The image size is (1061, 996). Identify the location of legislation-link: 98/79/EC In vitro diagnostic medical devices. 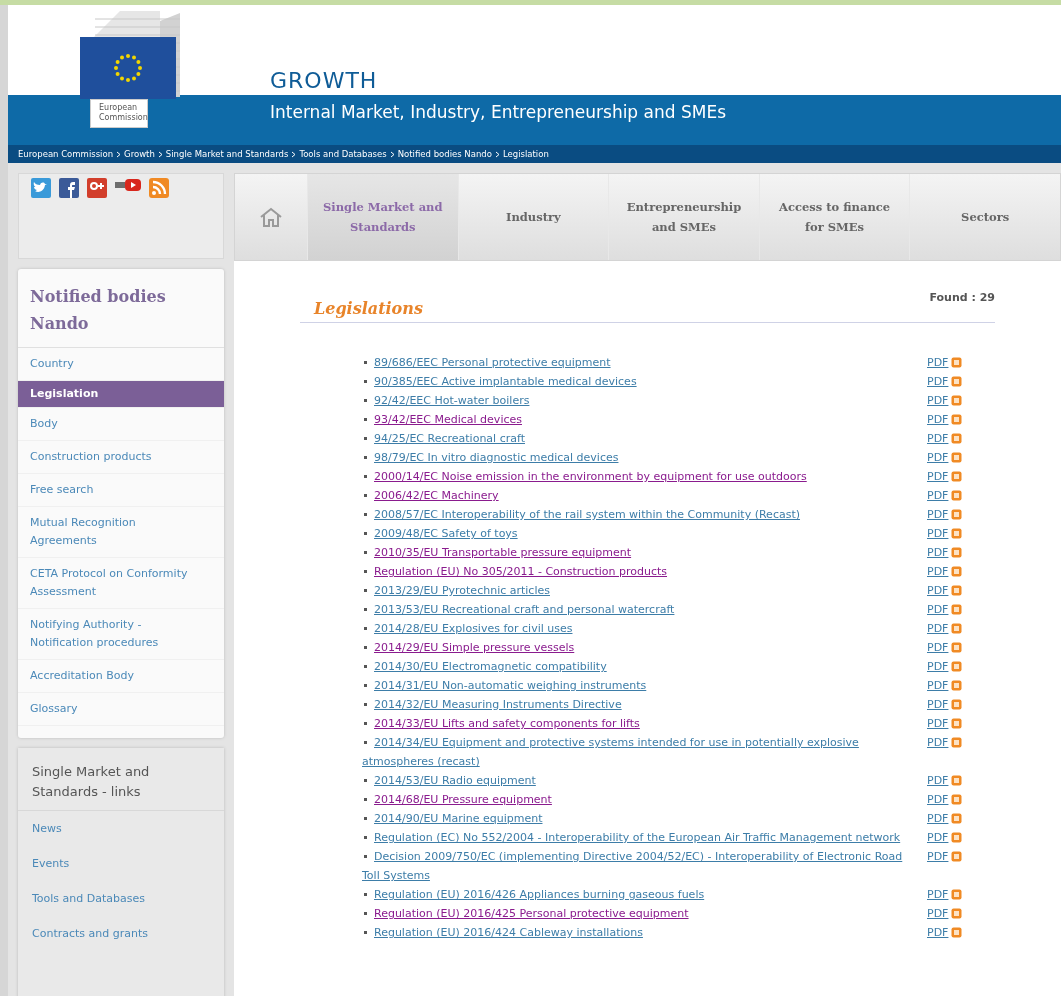
(634, 457).